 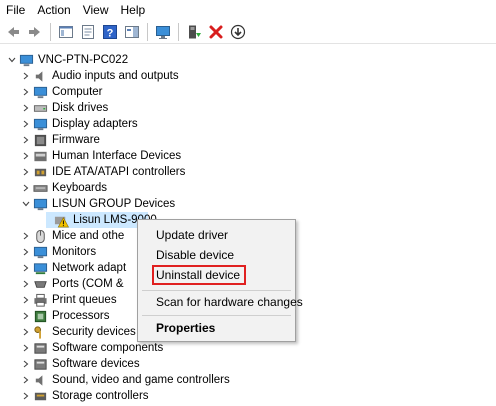 What do you see at coordinates (133, 10) in the screenshot?
I see `menu-help: Help` at bounding box center [133, 10].